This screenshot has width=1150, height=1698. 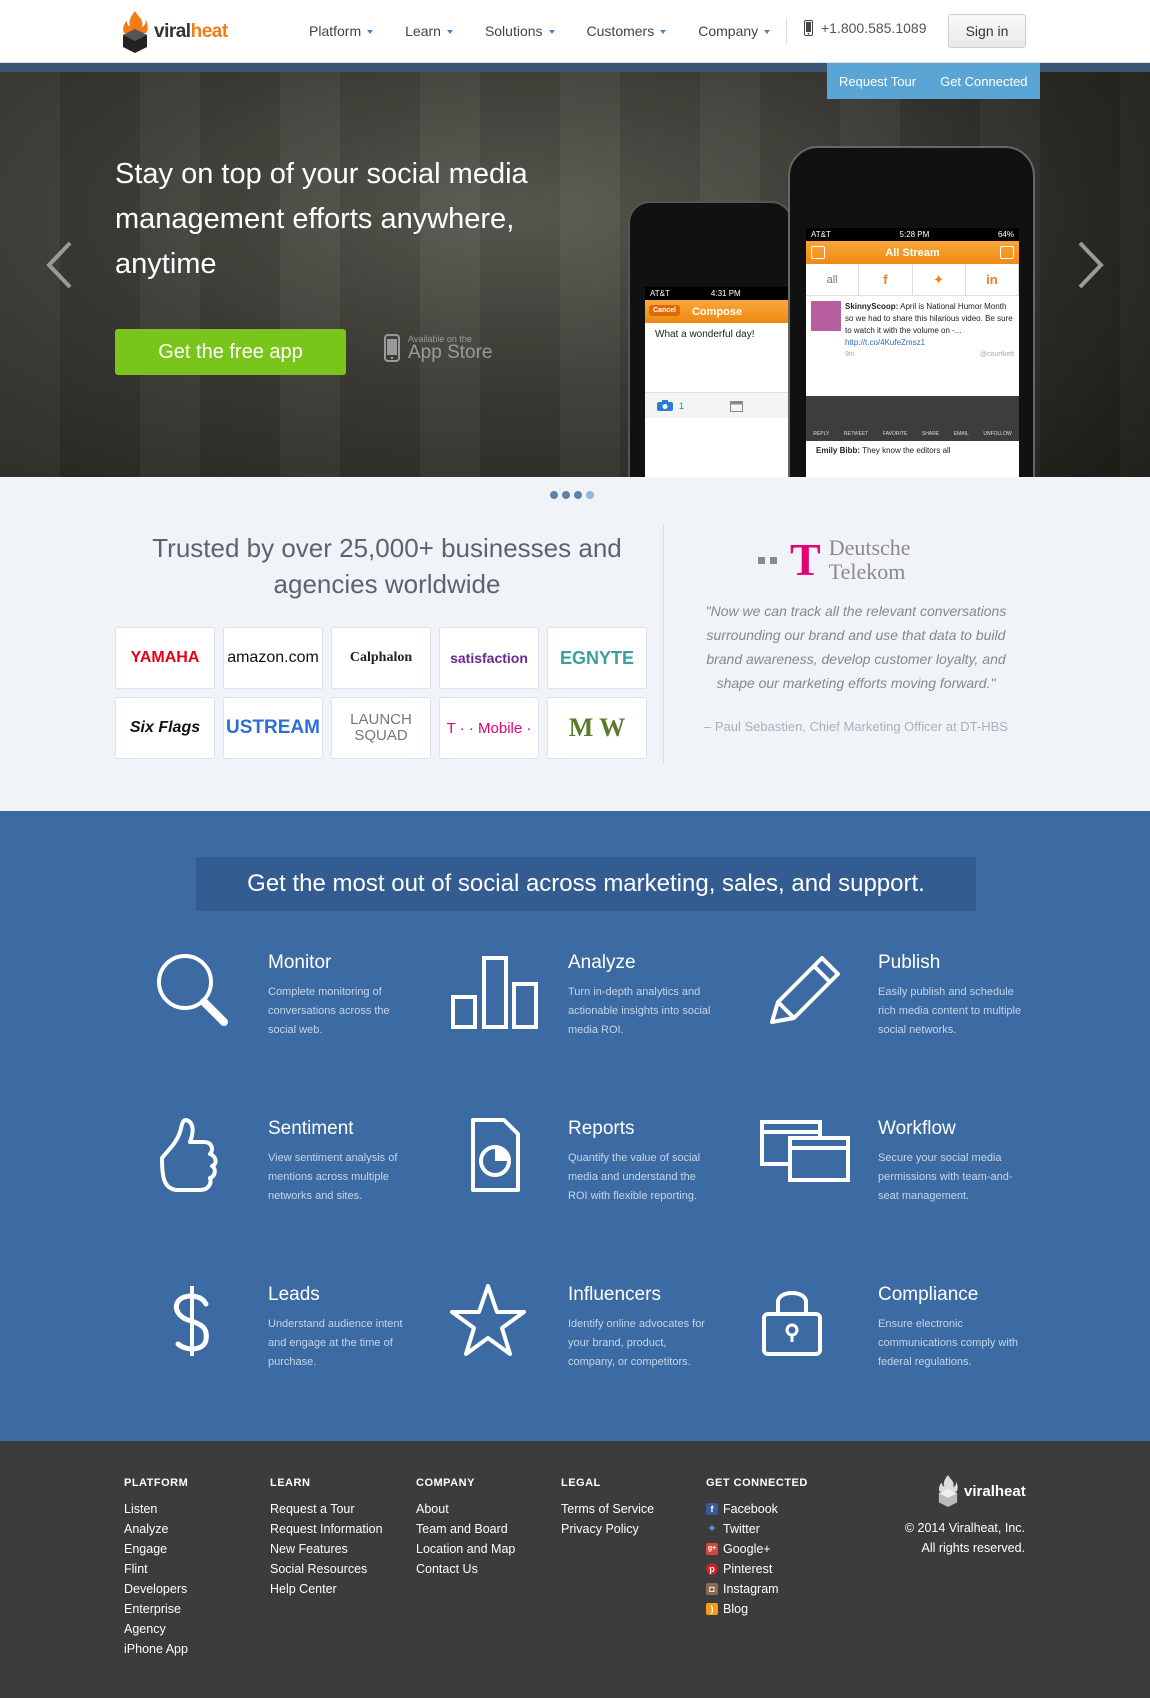 What do you see at coordinates (757, 1509) in the screenshot?
I see `footer-link-facebook: f Facebook` at bounding box center [757, 1509].